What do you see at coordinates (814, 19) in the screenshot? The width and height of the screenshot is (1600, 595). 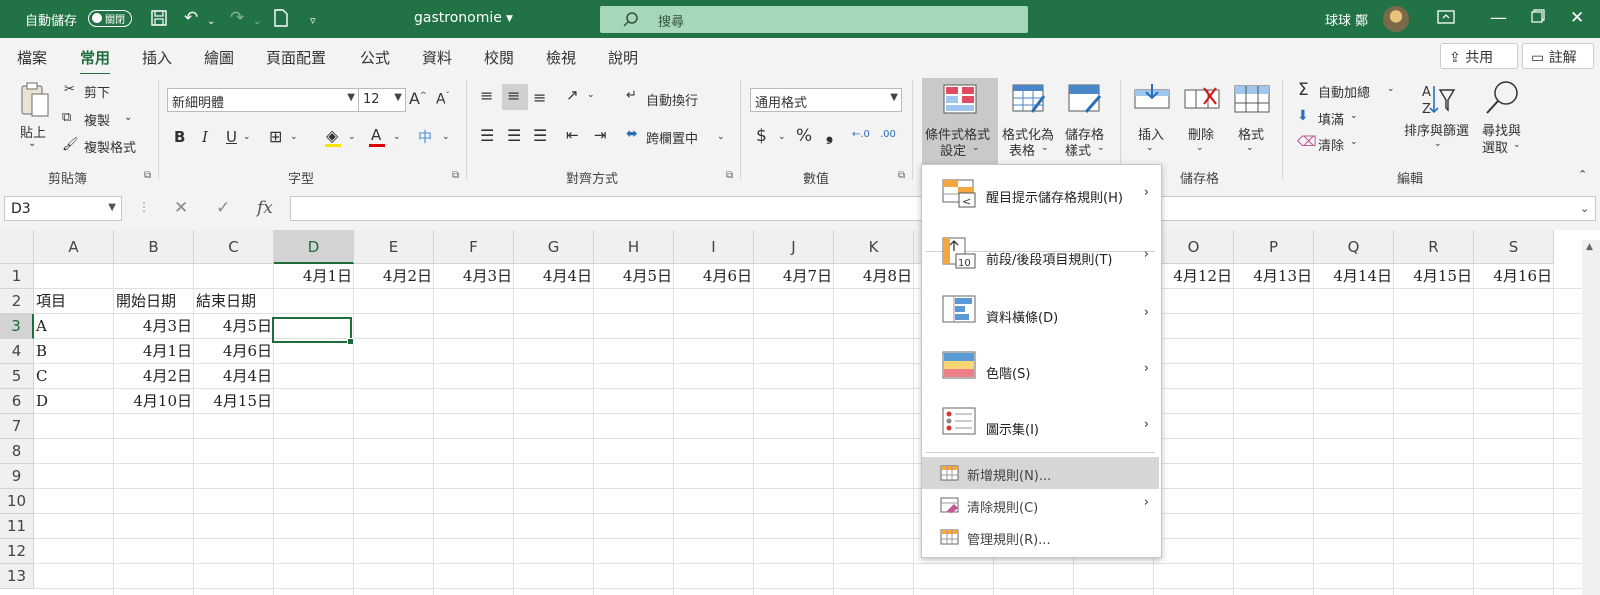 I see `search-box: 搜尋` at bounding box center [814, 19].